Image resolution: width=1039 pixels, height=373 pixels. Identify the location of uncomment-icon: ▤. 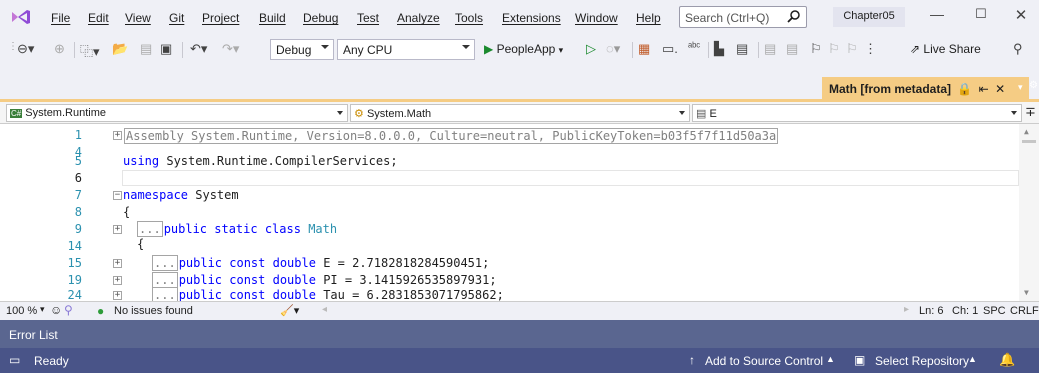
(742, 49).